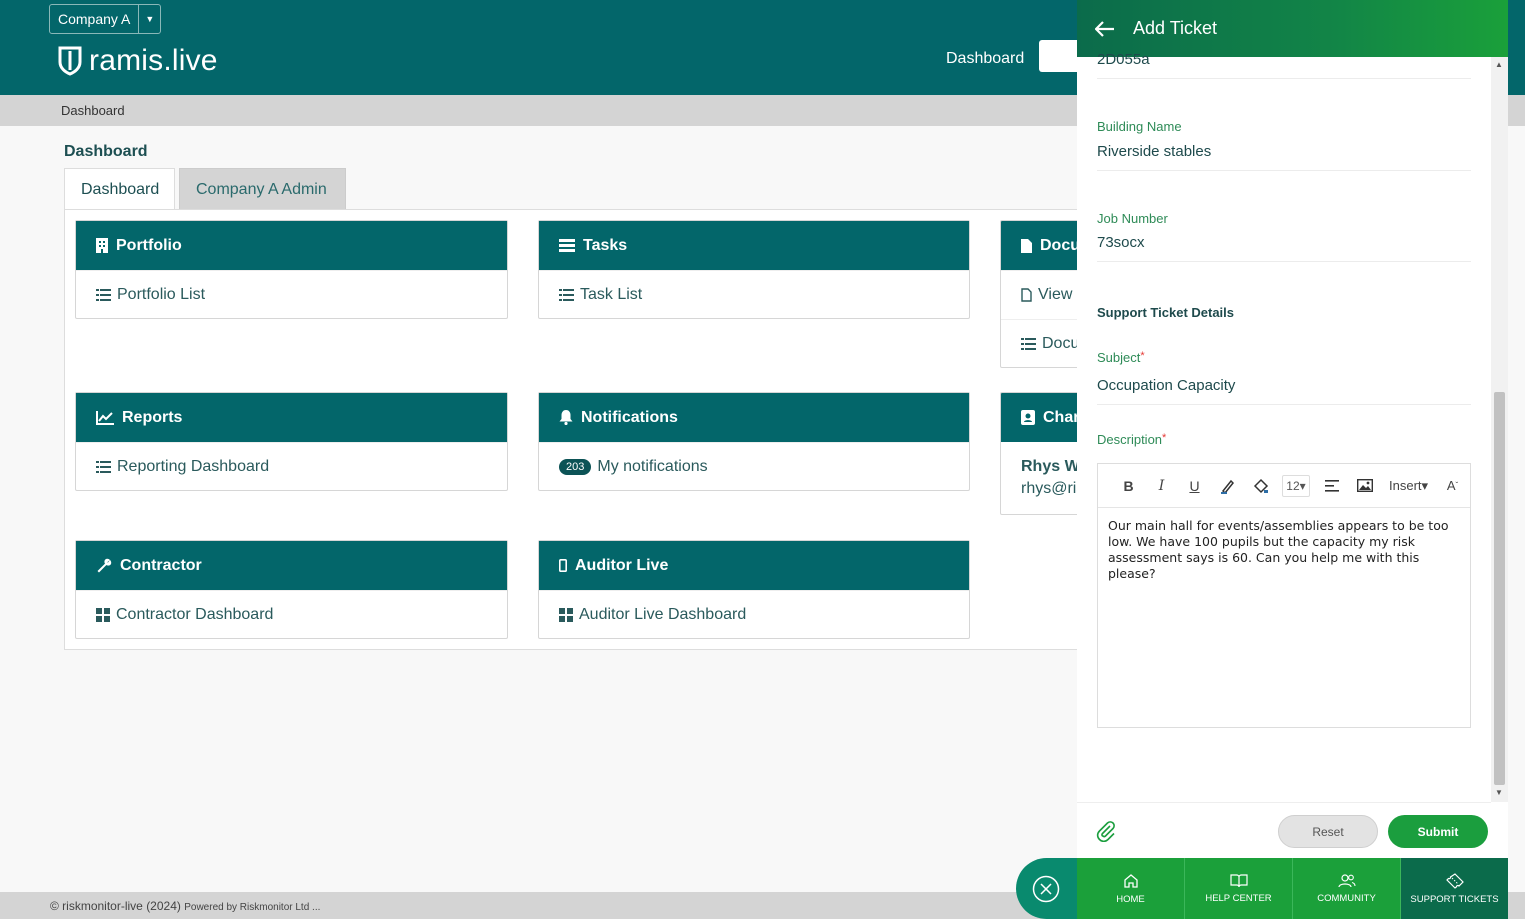 Image resolution: width=1525 pixels, height=919 pixels. Describe the element at coordinates (102, 245) in the screenshot. I see `building-icon` at that location.